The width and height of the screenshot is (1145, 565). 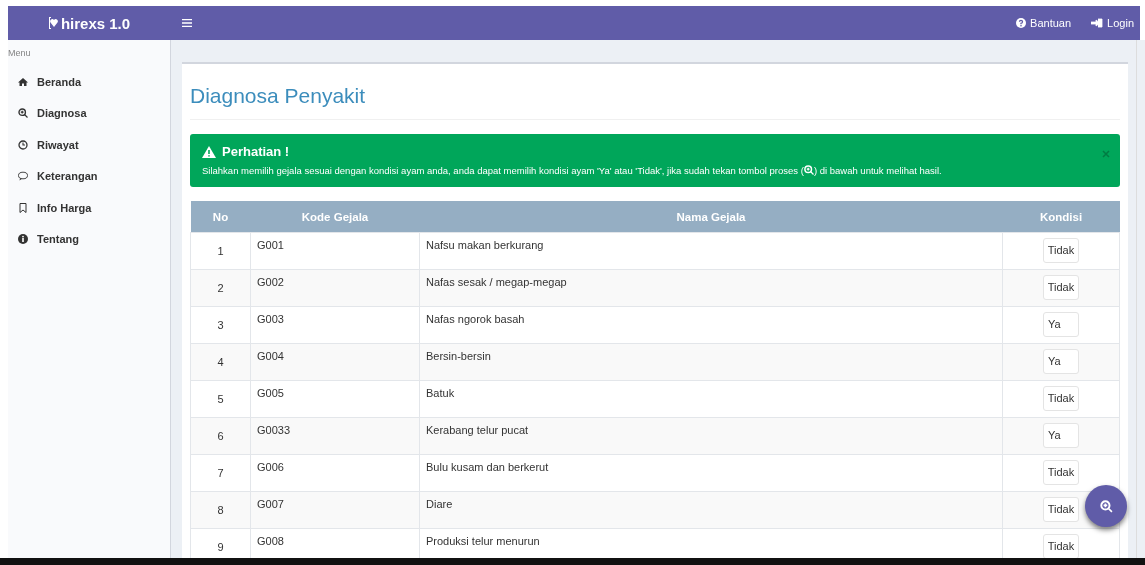 What do you see at coordinates (256, 151) in the screenshot?
I see `alert-title: Perhatian !` at bounding box center [256, 151].